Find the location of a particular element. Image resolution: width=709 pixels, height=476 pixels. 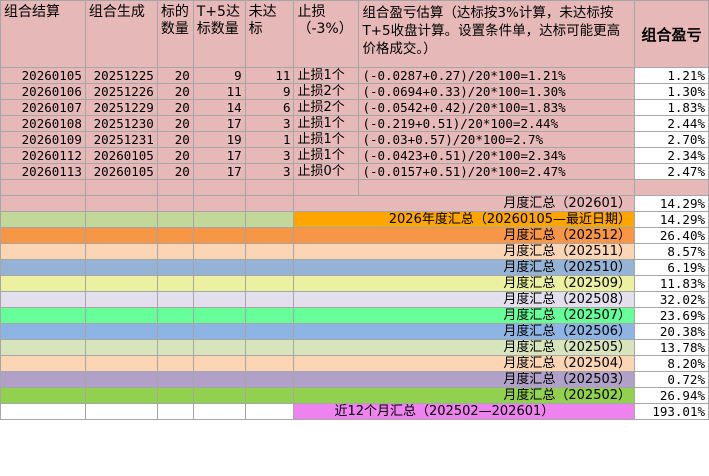

formula-cell: (-0.0157+0.51)/20*100=2.47% is located at coordinates (497, 171).